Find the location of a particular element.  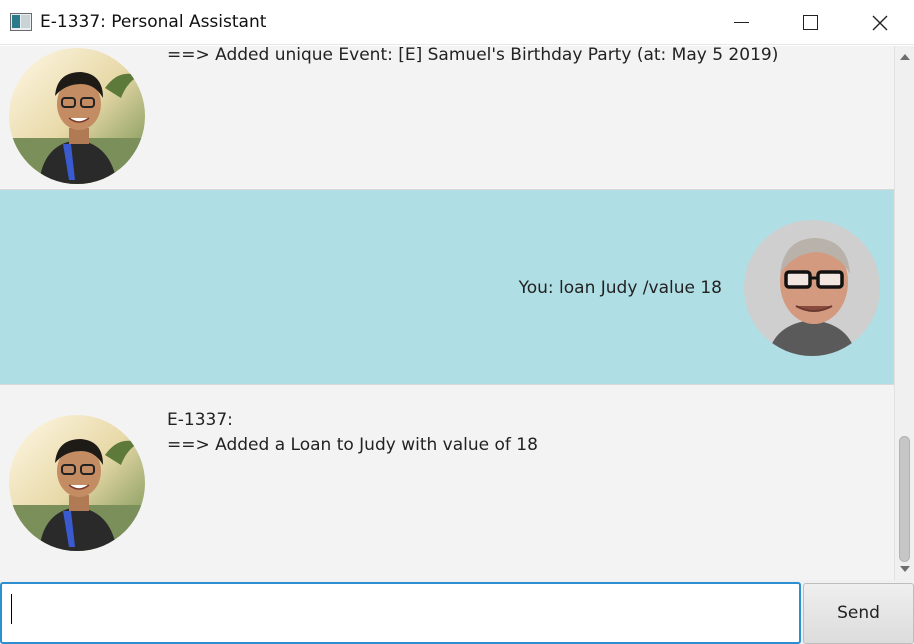

user-message: You: loan Judy /value 18 is located at coordinates (620, 288).